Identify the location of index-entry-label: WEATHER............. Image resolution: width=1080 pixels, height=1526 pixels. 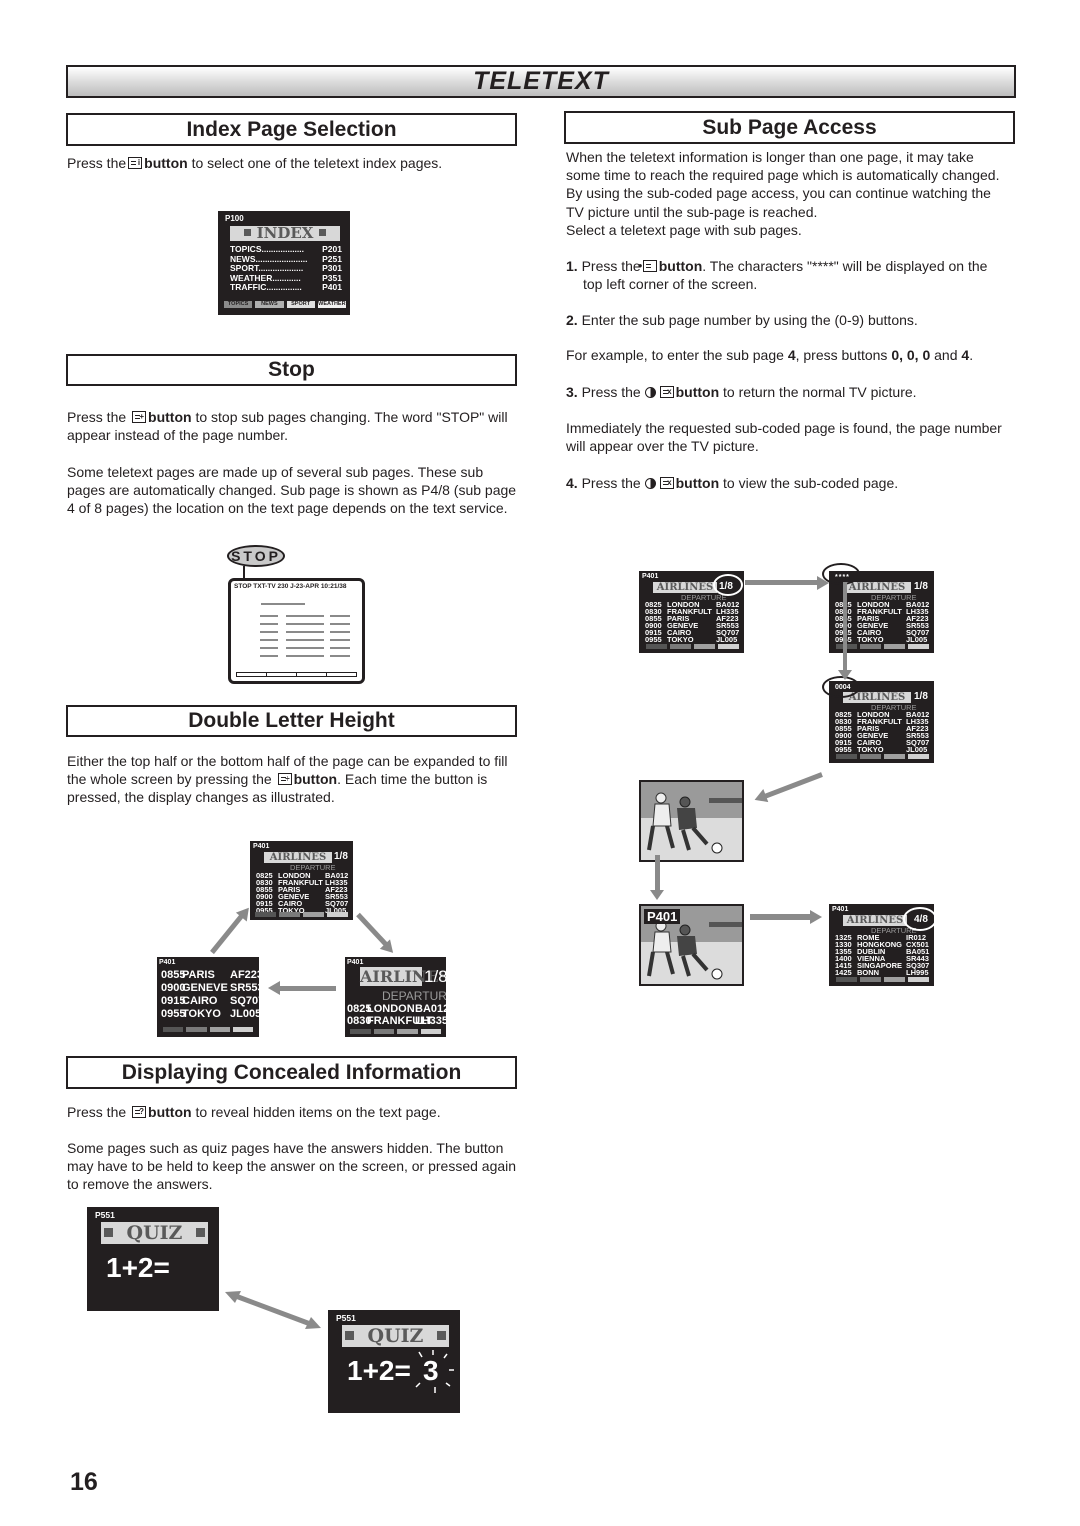
(265, 278).